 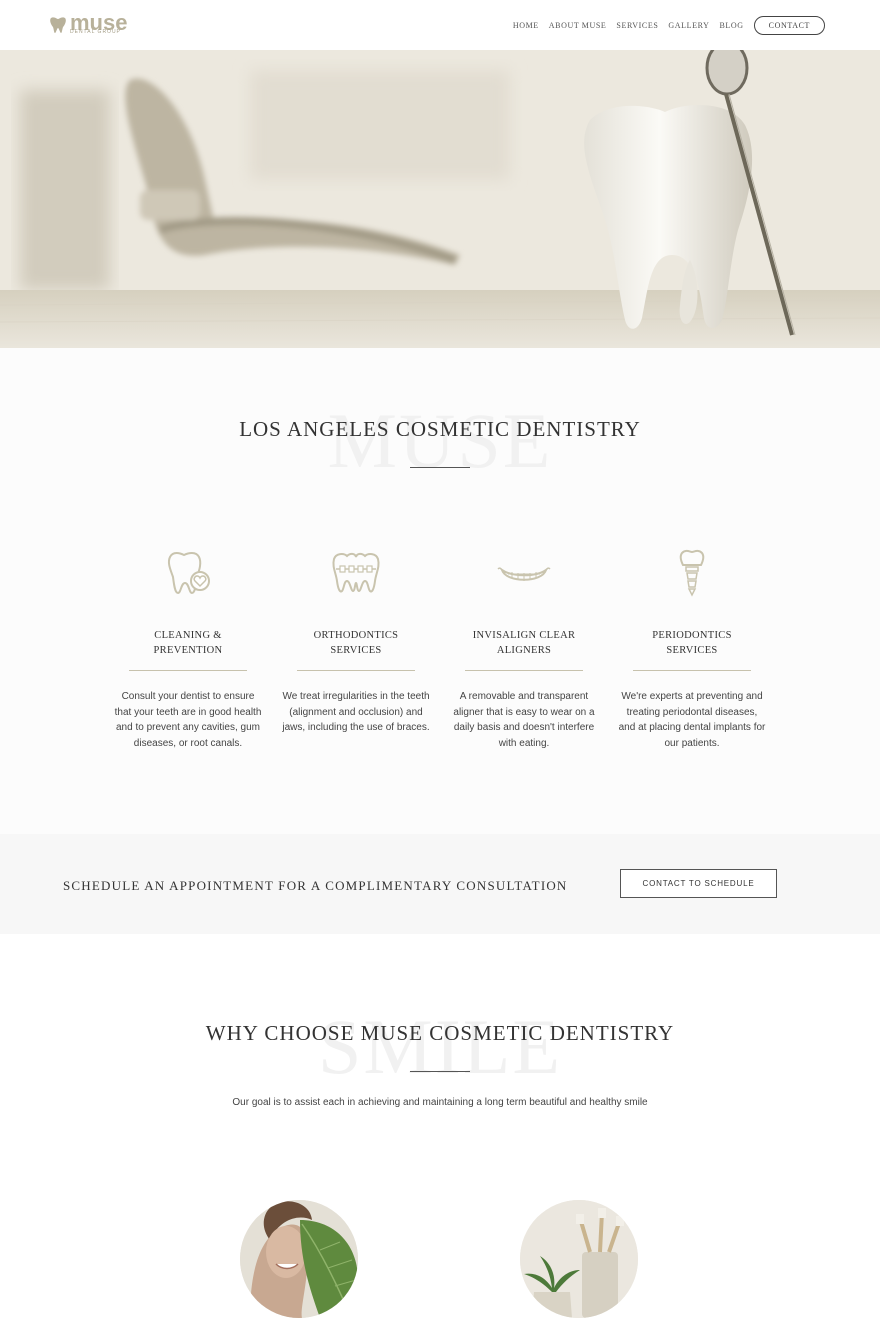 I want to click on nav-gallery: GALLERY, so click(x=688, y=25).